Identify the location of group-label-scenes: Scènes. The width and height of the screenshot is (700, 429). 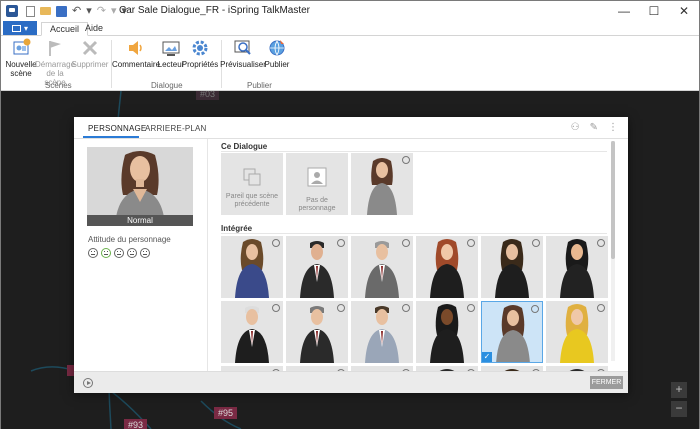
(58, 85).